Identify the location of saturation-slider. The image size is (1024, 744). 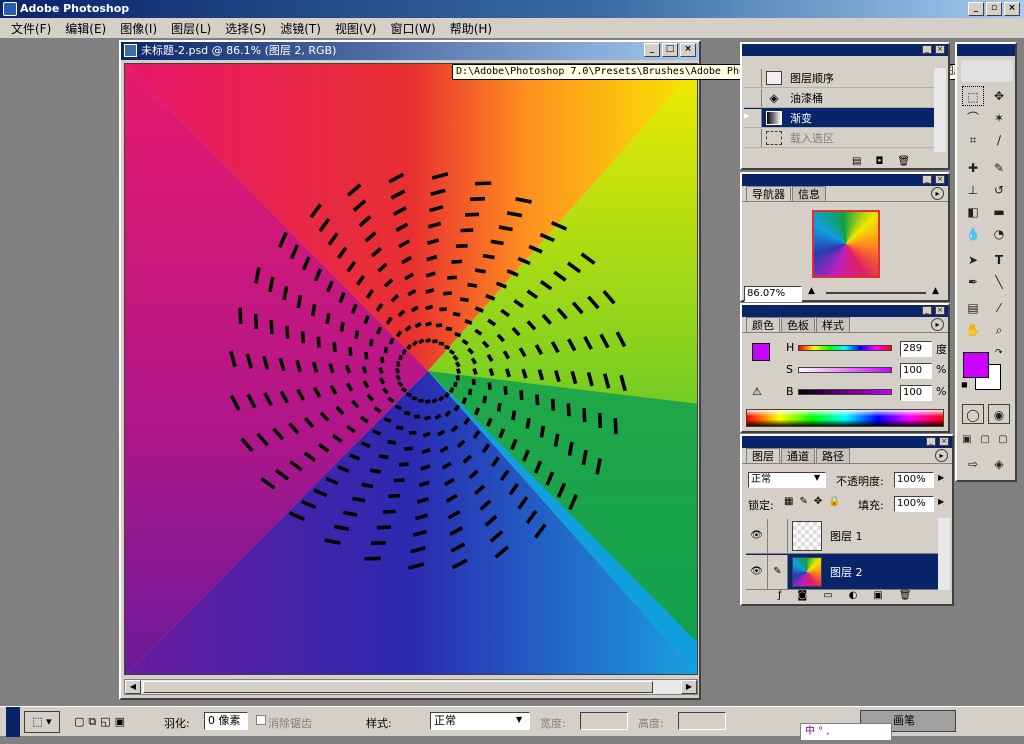
(845, 370).